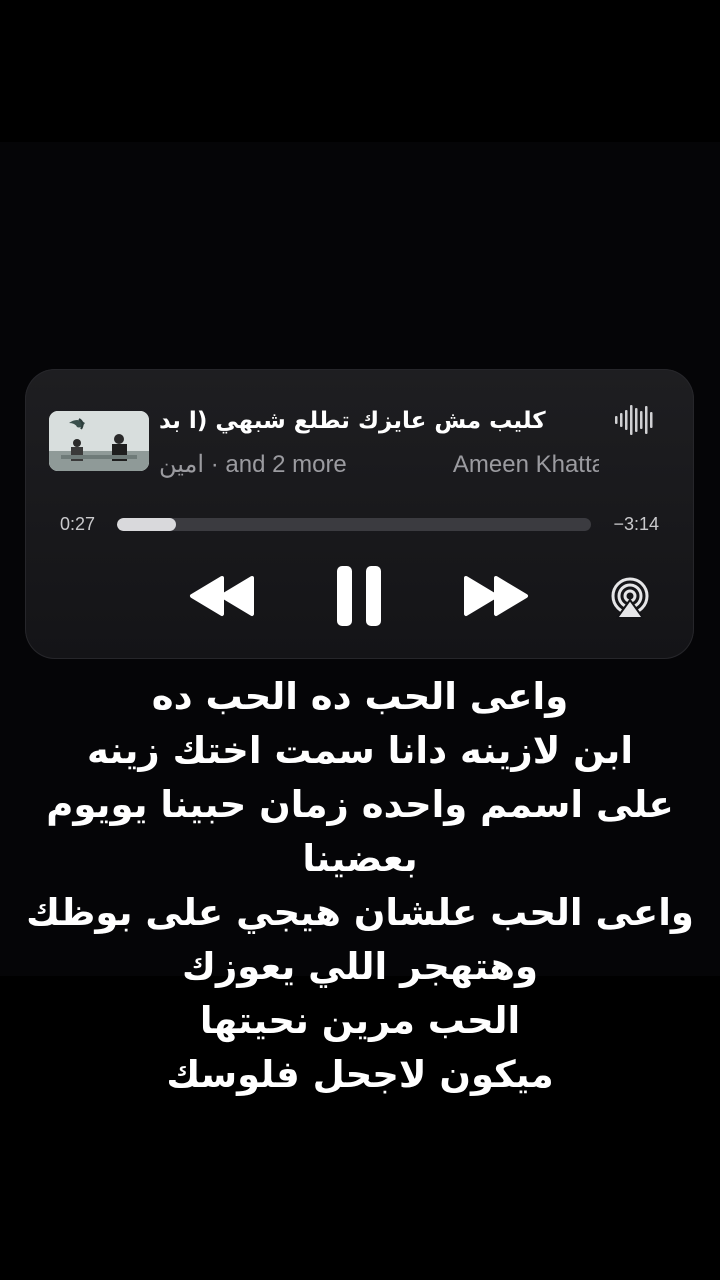 This screenshot has width=720, height=1280. What do you see at coordinates (360, 966) in the screenshot?
I see `lyric-line: وهتهجر اللي يعوزك` at bounding box center [360, 966].